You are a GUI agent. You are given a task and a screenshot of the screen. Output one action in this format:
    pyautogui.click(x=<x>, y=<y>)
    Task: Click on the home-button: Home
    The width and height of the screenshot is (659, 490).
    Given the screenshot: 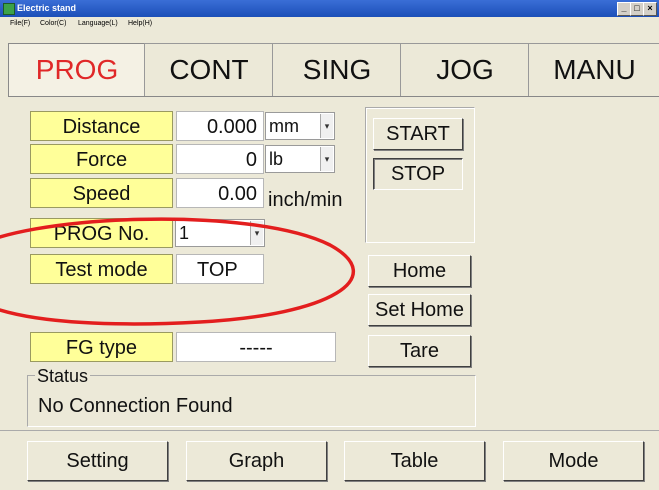 What is the action you would take?
    pyautogui.click(x=419, y=271)
    